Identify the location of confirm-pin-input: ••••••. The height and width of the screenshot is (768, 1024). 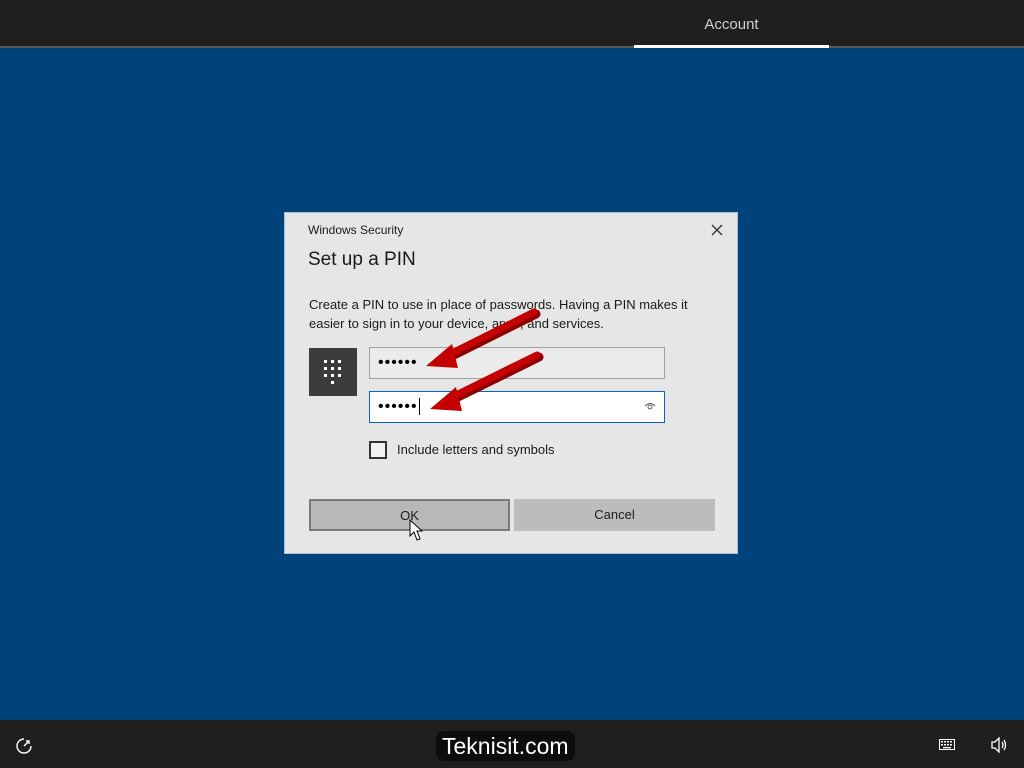
(517, 407).